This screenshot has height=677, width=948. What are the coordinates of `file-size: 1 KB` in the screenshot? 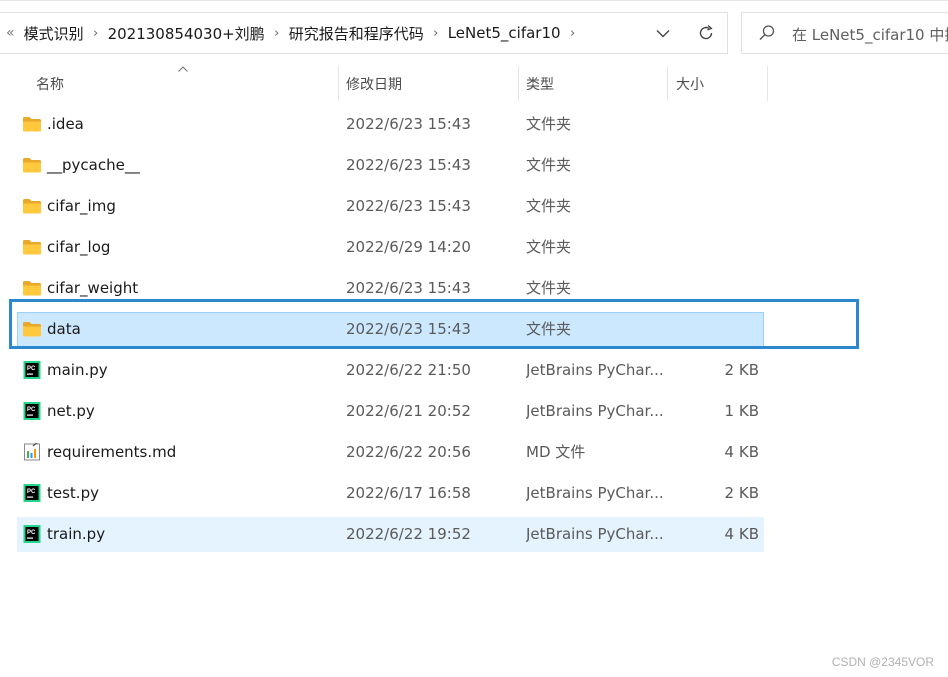 It's located at (741, 411).